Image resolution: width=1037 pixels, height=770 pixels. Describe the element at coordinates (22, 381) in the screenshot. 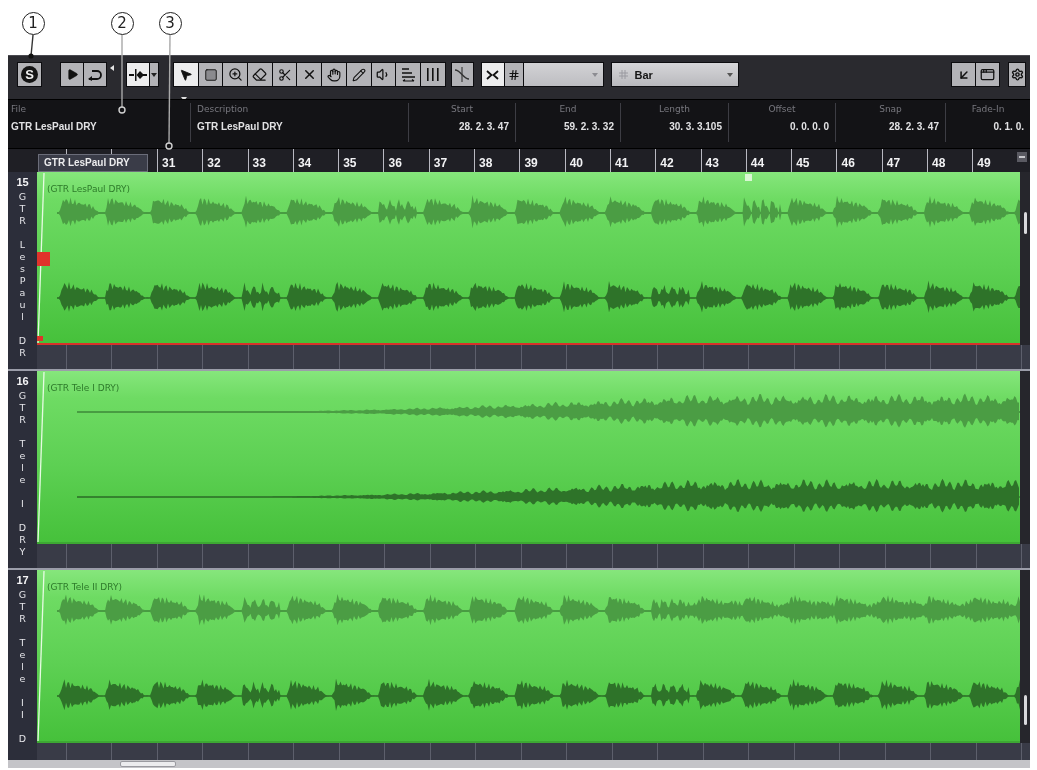

I see `track-number: 16` at that location.